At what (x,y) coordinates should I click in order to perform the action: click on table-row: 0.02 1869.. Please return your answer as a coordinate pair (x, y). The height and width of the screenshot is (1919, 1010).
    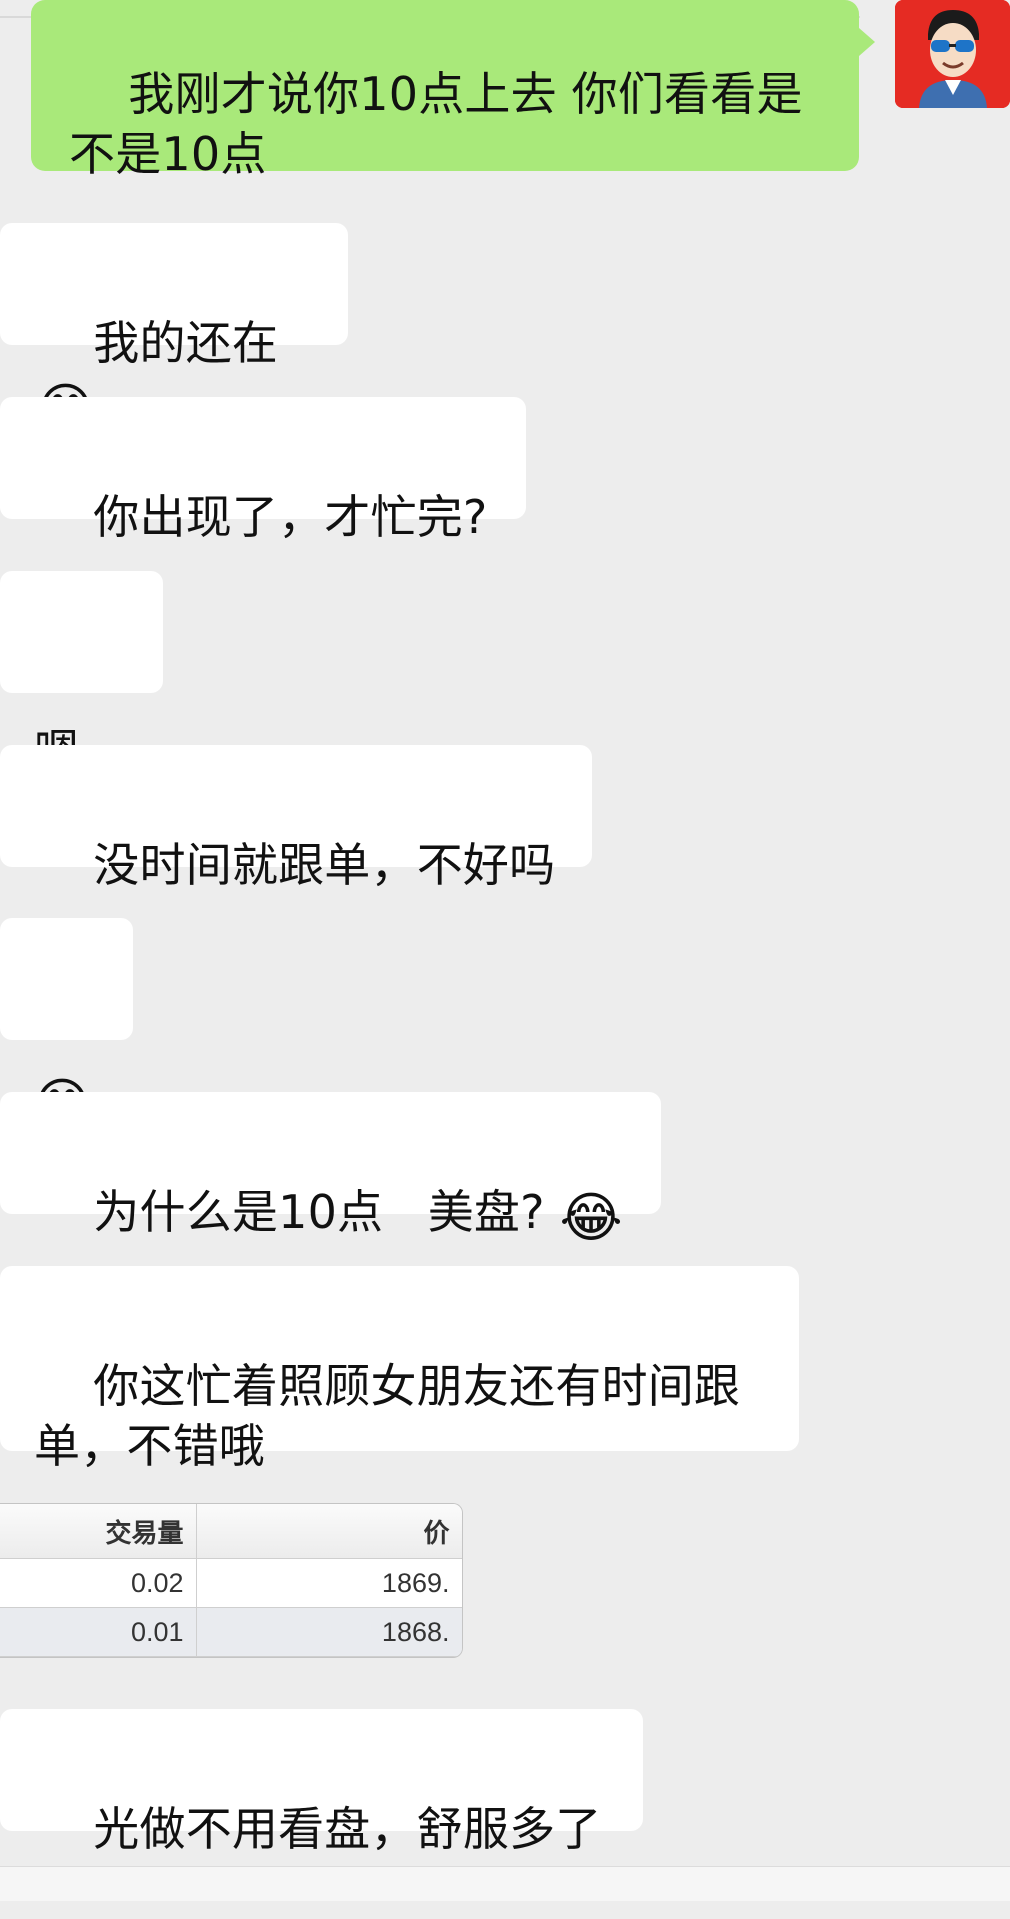
    Looking at the image, I should click on (231, 1583).